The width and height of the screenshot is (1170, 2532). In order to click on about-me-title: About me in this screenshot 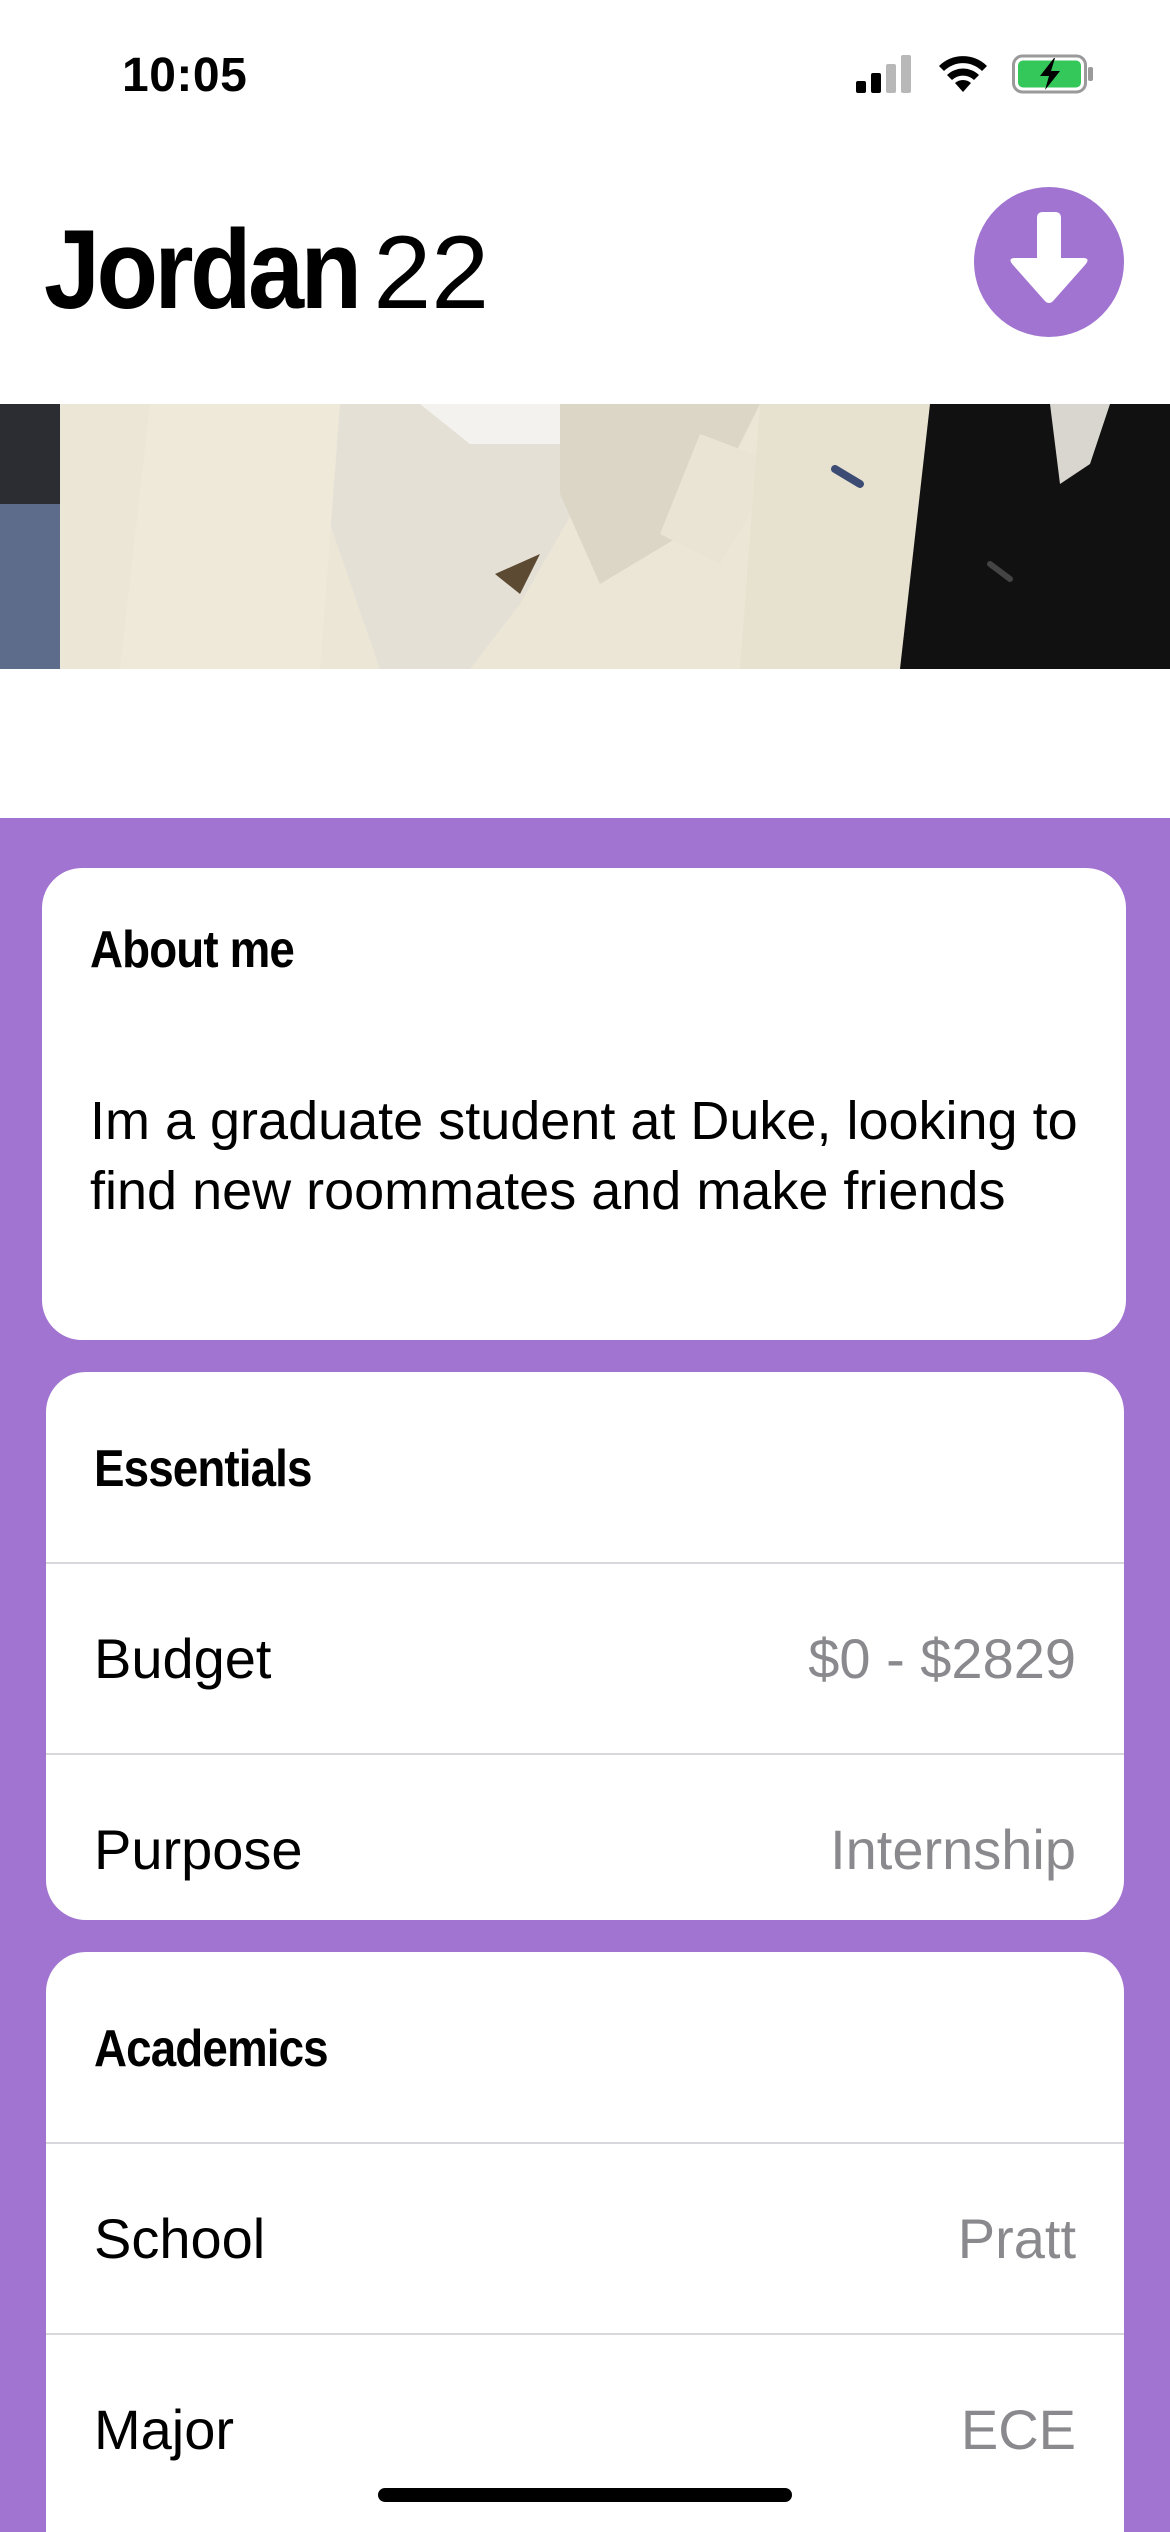, I will do `click(192, 950)`.